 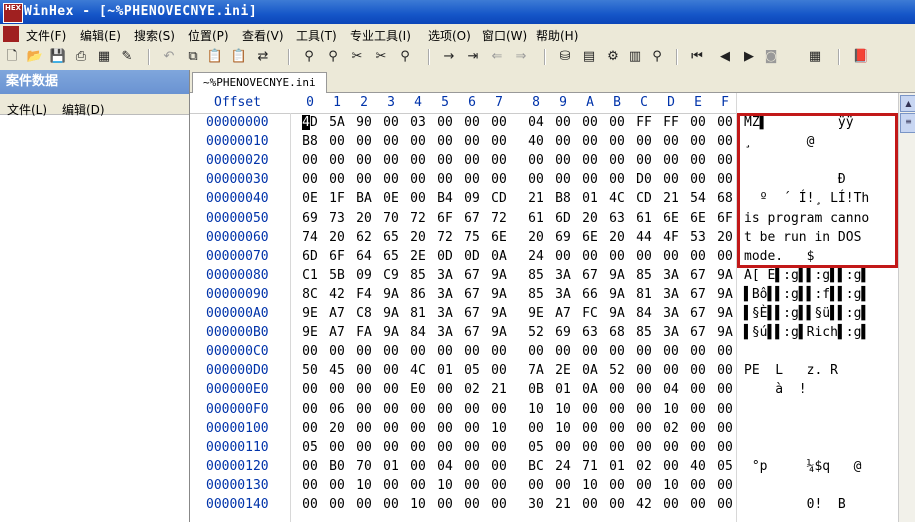 I want to click on hex-byte: 84, so click(x=644, y=313).